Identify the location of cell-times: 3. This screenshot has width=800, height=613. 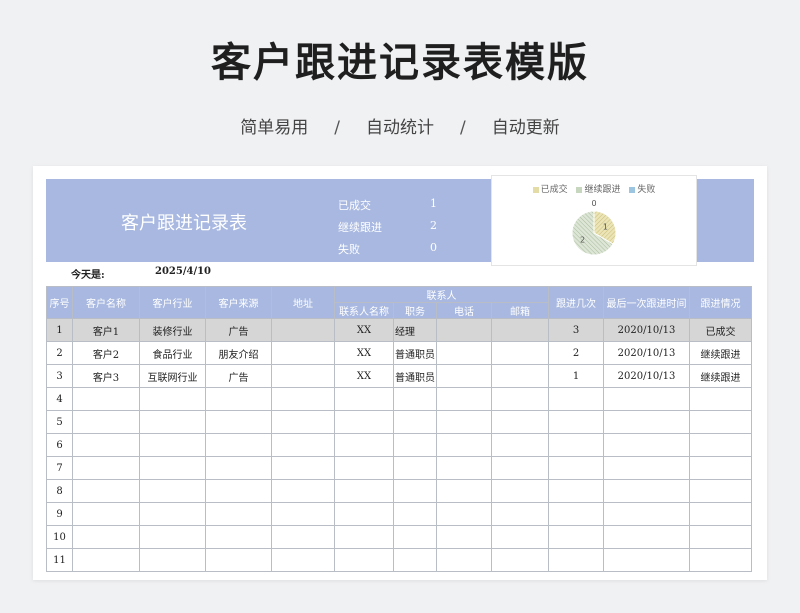
(576, 330).